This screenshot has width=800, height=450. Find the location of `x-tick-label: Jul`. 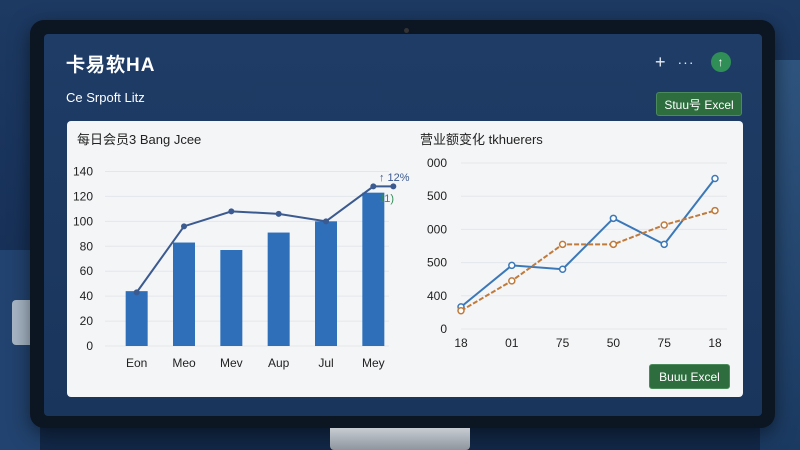

x-tick-label: Jul is located at coordinates (325, 363).